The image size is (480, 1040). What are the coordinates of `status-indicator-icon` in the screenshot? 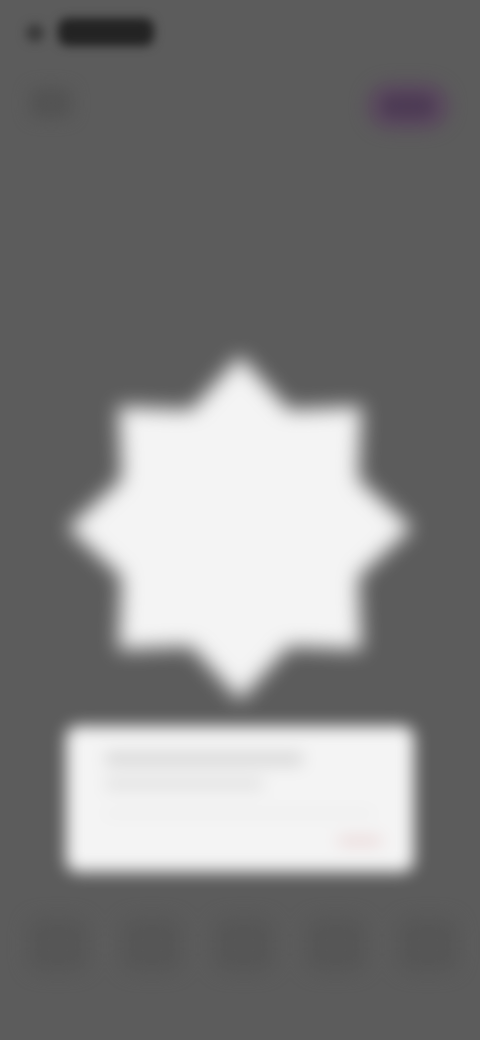 It's located at (35, 33).